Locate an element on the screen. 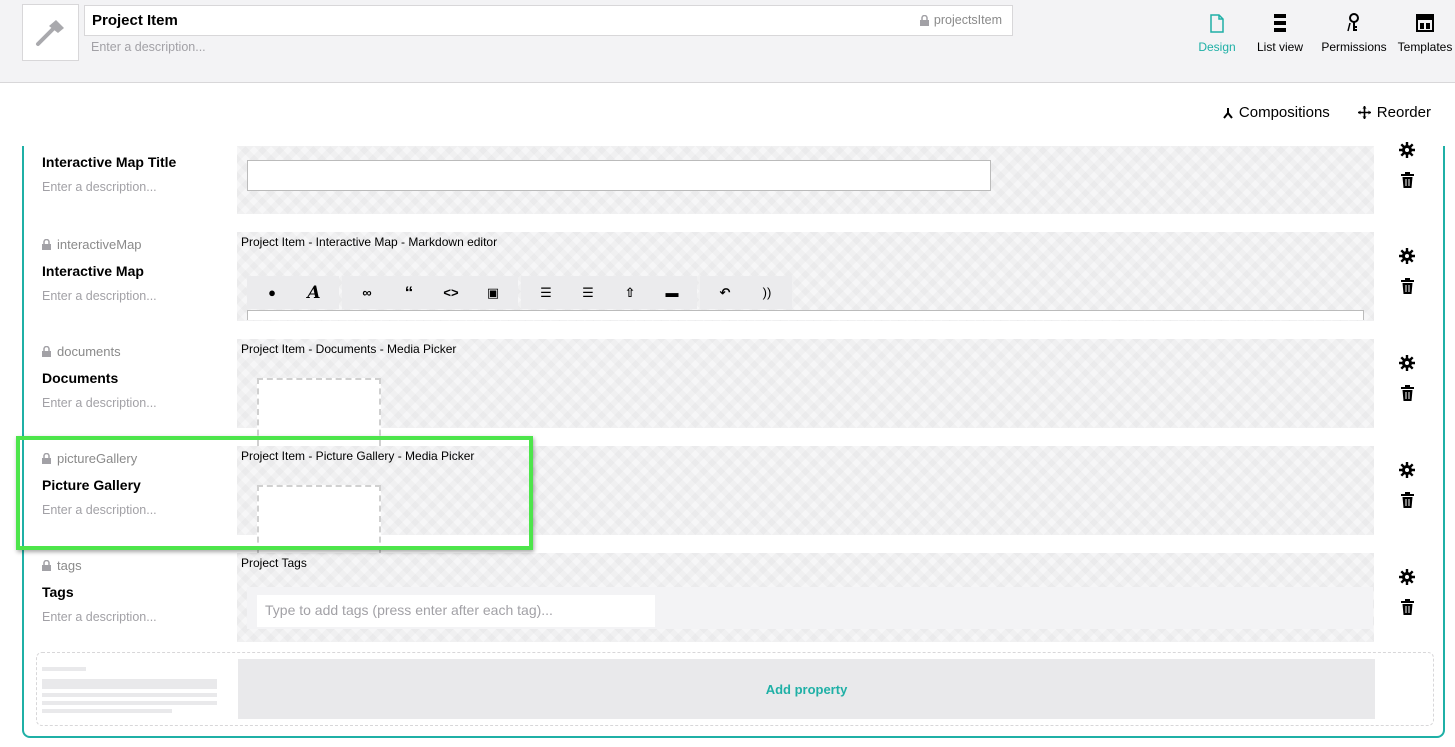 Image resolution: width=1455 pixels, height=747 pixels. alias-display: projectsItem is located at coordinates (960, 20).